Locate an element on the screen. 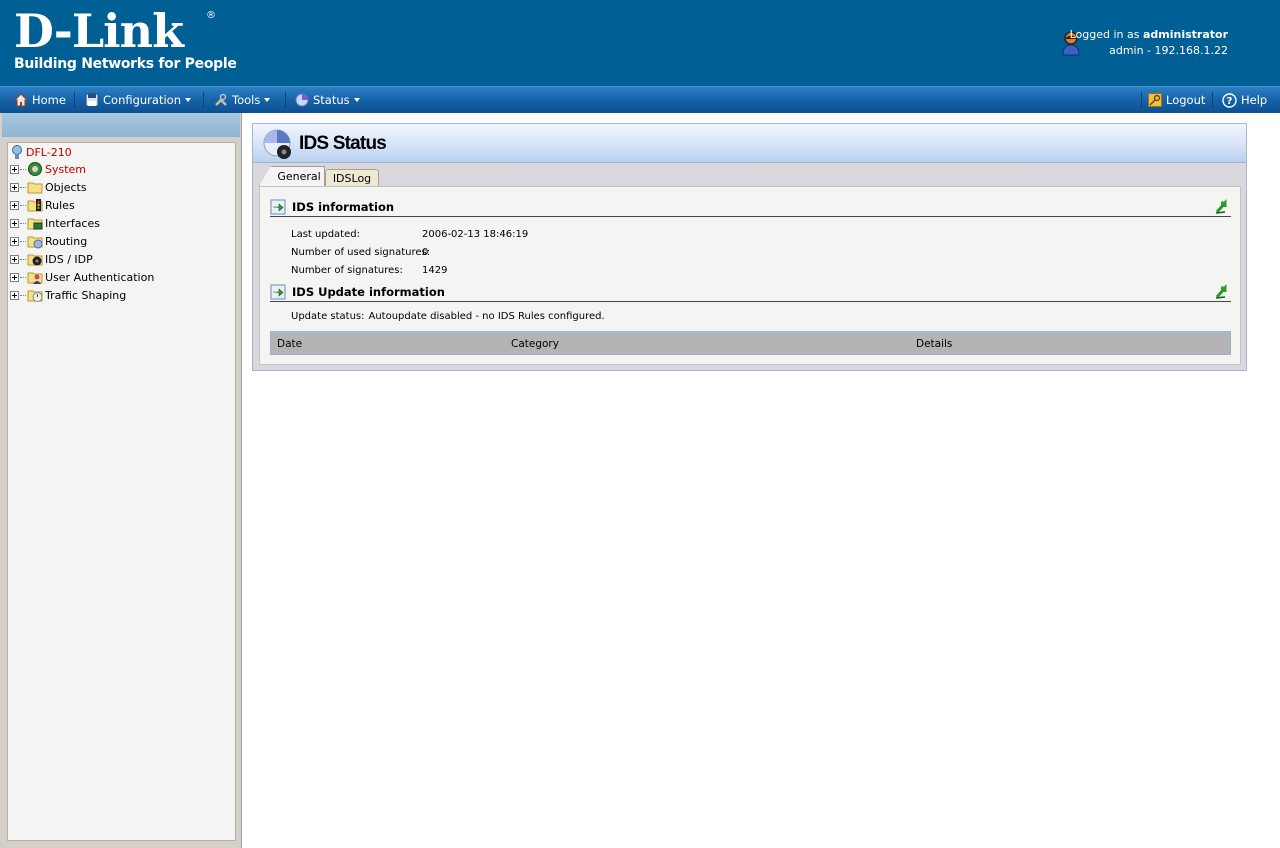 This screenshot has width=1280, height=848. menu-status-label: Status is located at coordinates (331, 100).